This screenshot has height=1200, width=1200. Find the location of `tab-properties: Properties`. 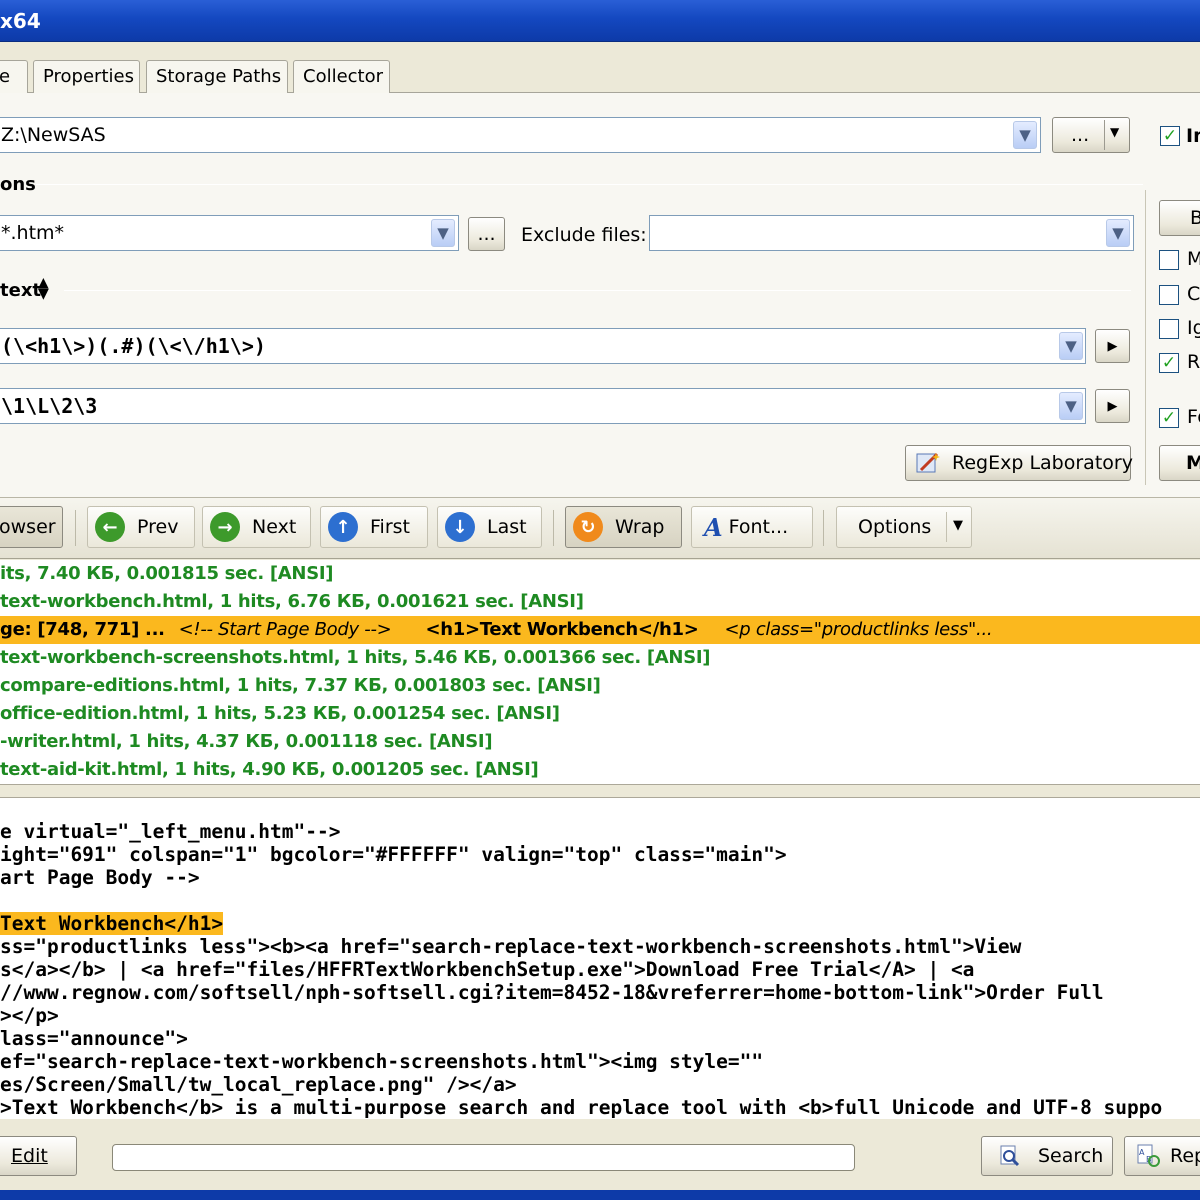

tab-properties: Properties is located at coordinates (86, 76).